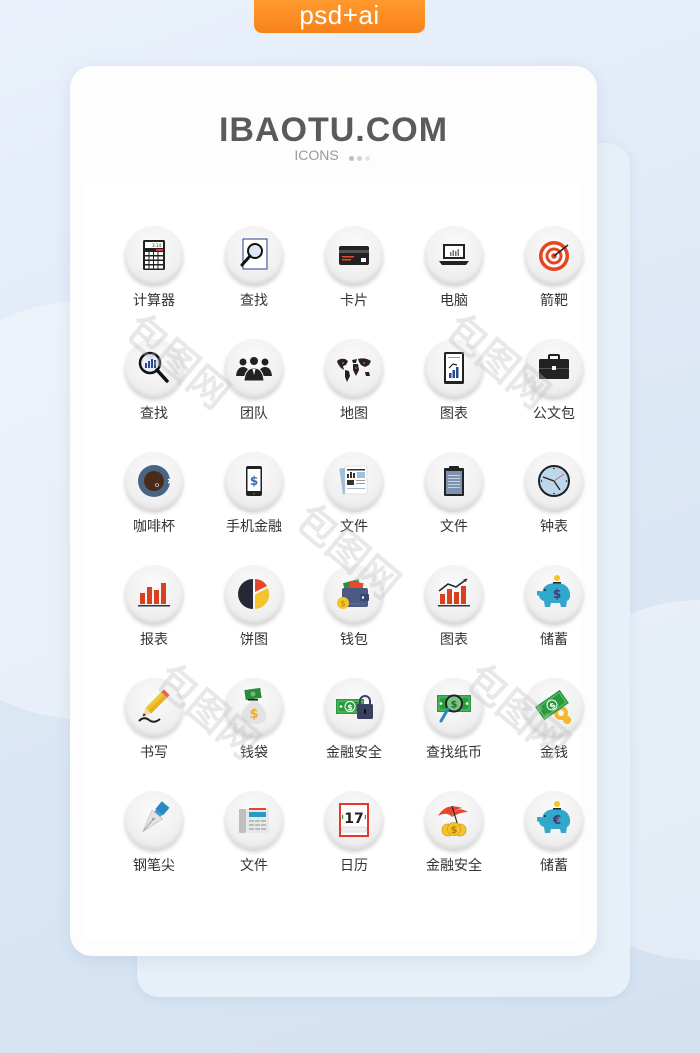 The height and width of the screenshot is (1053, 700). Describe the element at coordinates (156, 817) in the screenshot. I see `pen-nib-icon-glyph` at that location.